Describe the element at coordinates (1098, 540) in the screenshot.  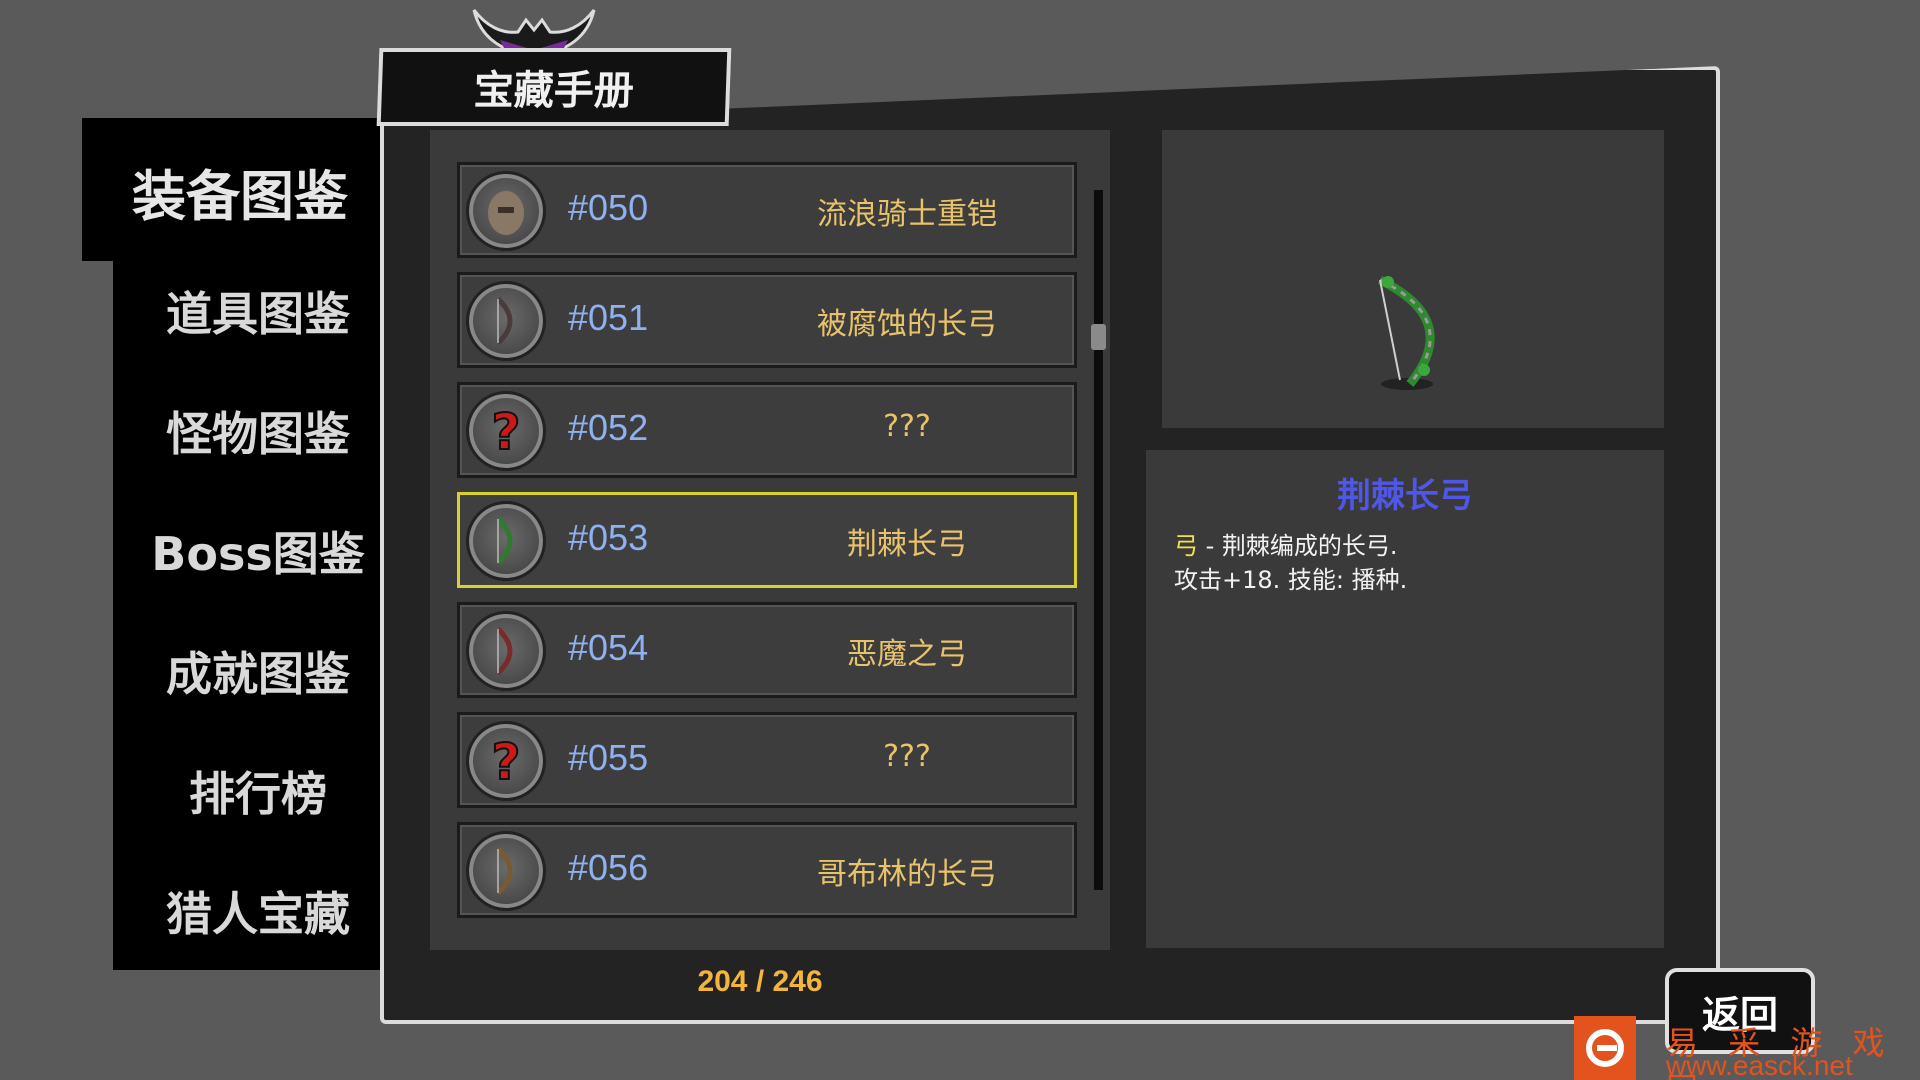
I see `scrollbar-track` at that location.